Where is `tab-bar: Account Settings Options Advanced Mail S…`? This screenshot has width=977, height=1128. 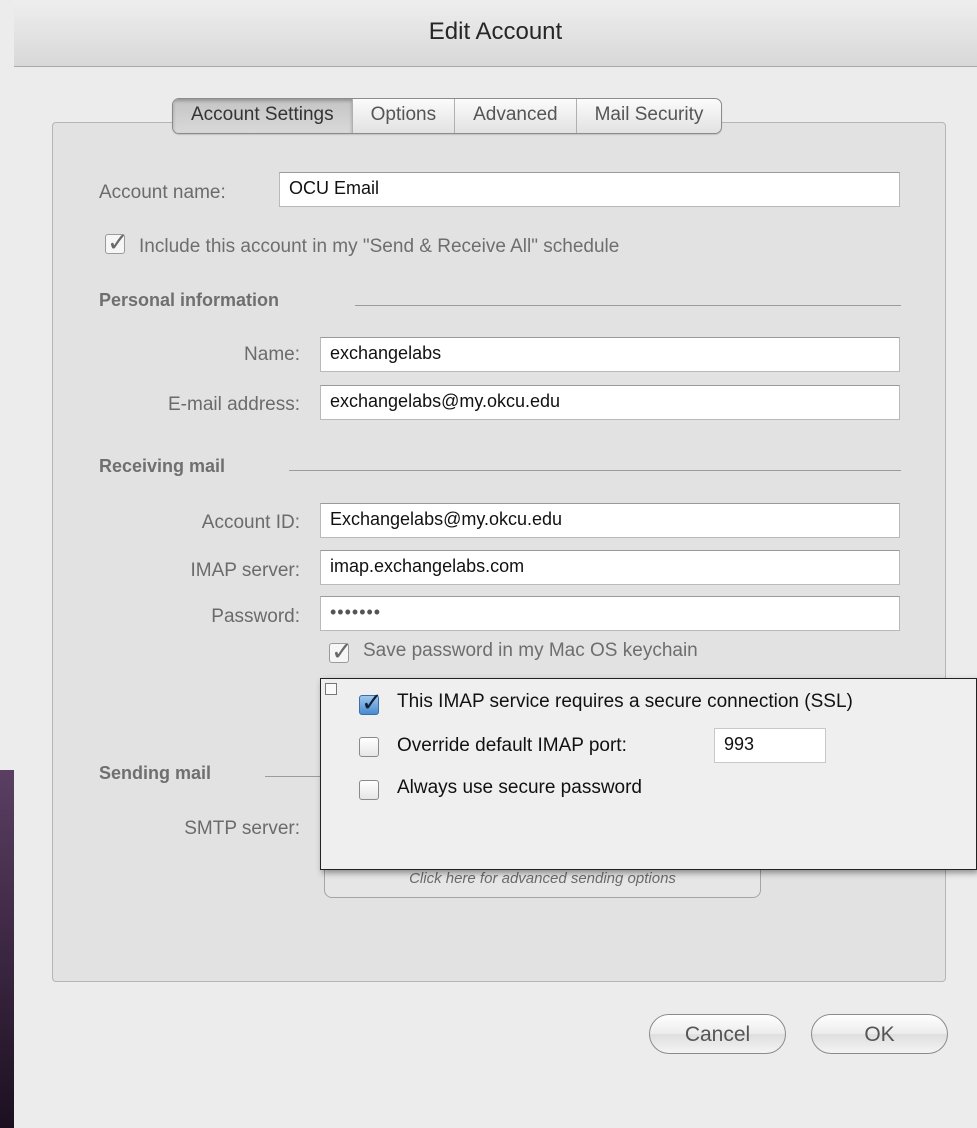
tab-bar: Account Settings Options Advanced Mail S… is located at coordinates (447, 116).